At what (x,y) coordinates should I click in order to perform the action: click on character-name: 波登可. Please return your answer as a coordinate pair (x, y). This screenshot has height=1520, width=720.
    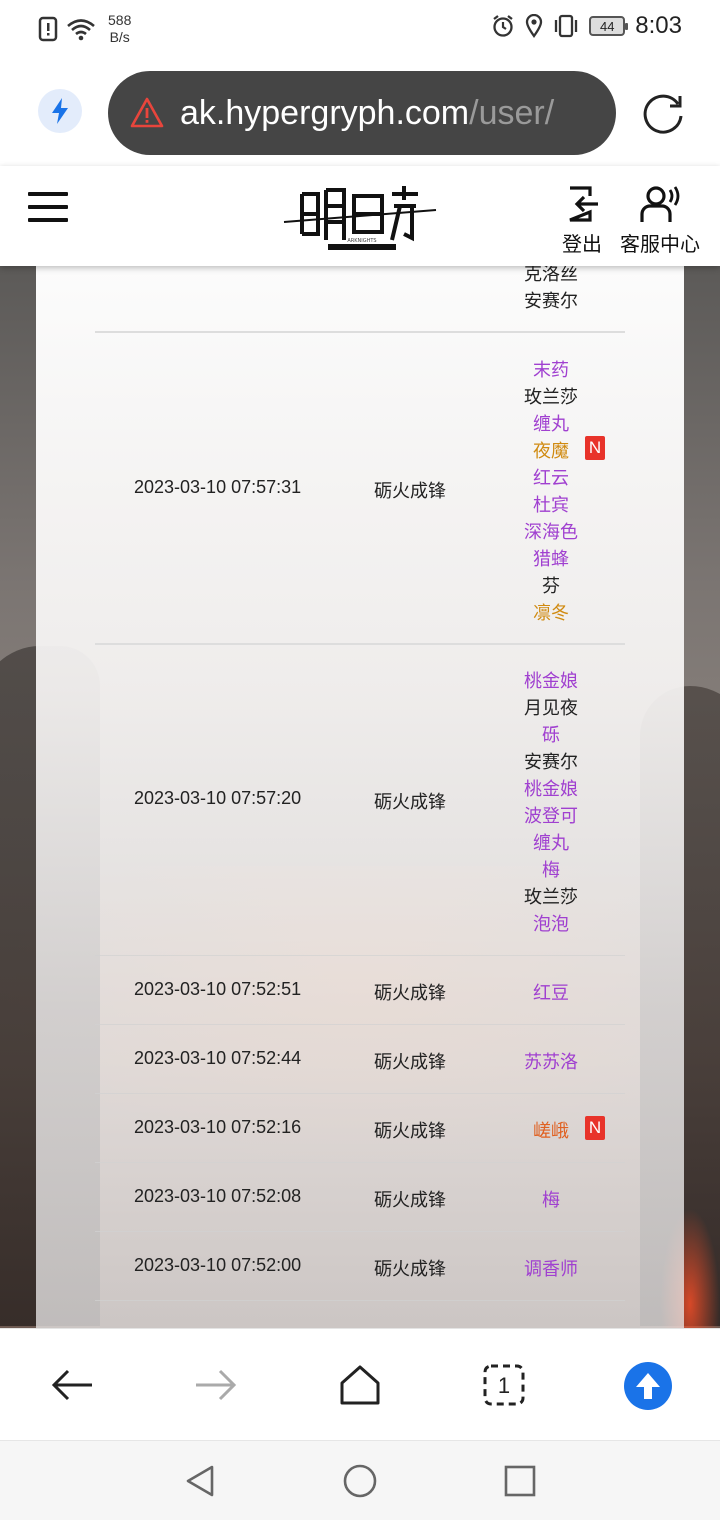
    Looking at the image, I should click on (551, 816).